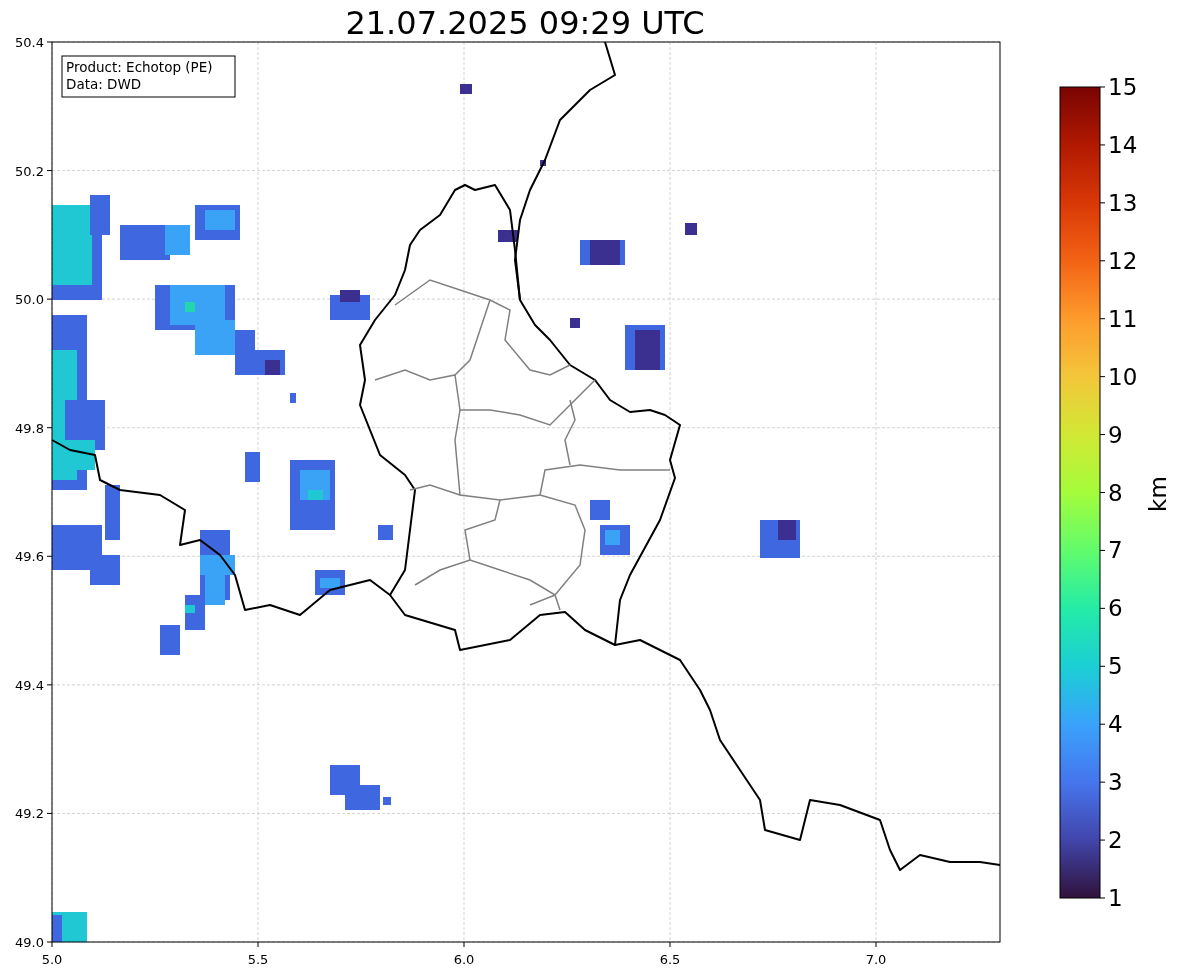  What do you see at coordinates (1123, 144) in the screenshot?
I see `colorbar-tick-label: 14` at bounding box center [1123, 144].